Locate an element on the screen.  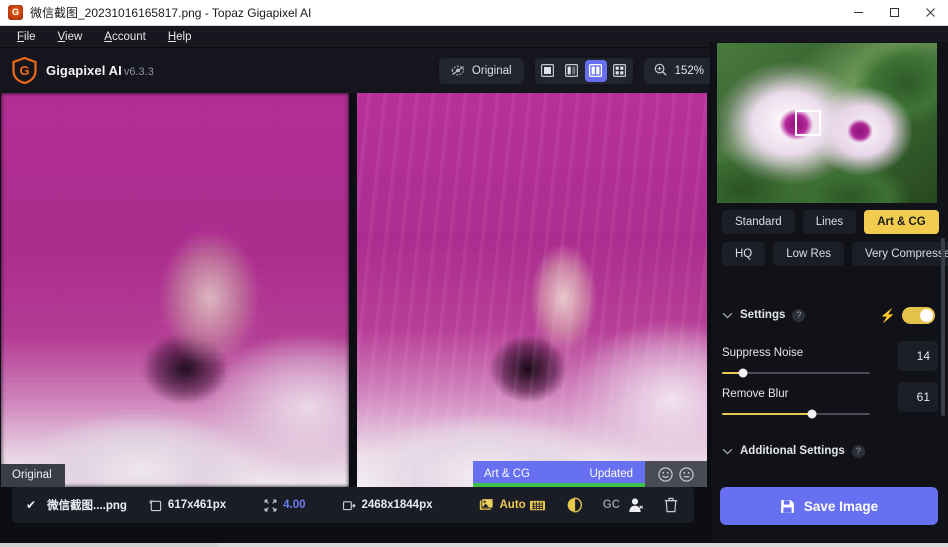
view-mode-single is located at coordinates (548, 71).